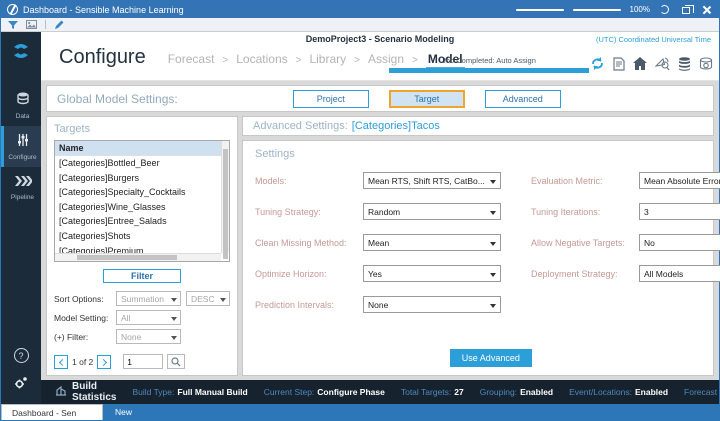  Describe the element at coordinates (653, 39) in the screenshot. I see `timezone-label: (UTC) Coordinated Universal Time` at that location.